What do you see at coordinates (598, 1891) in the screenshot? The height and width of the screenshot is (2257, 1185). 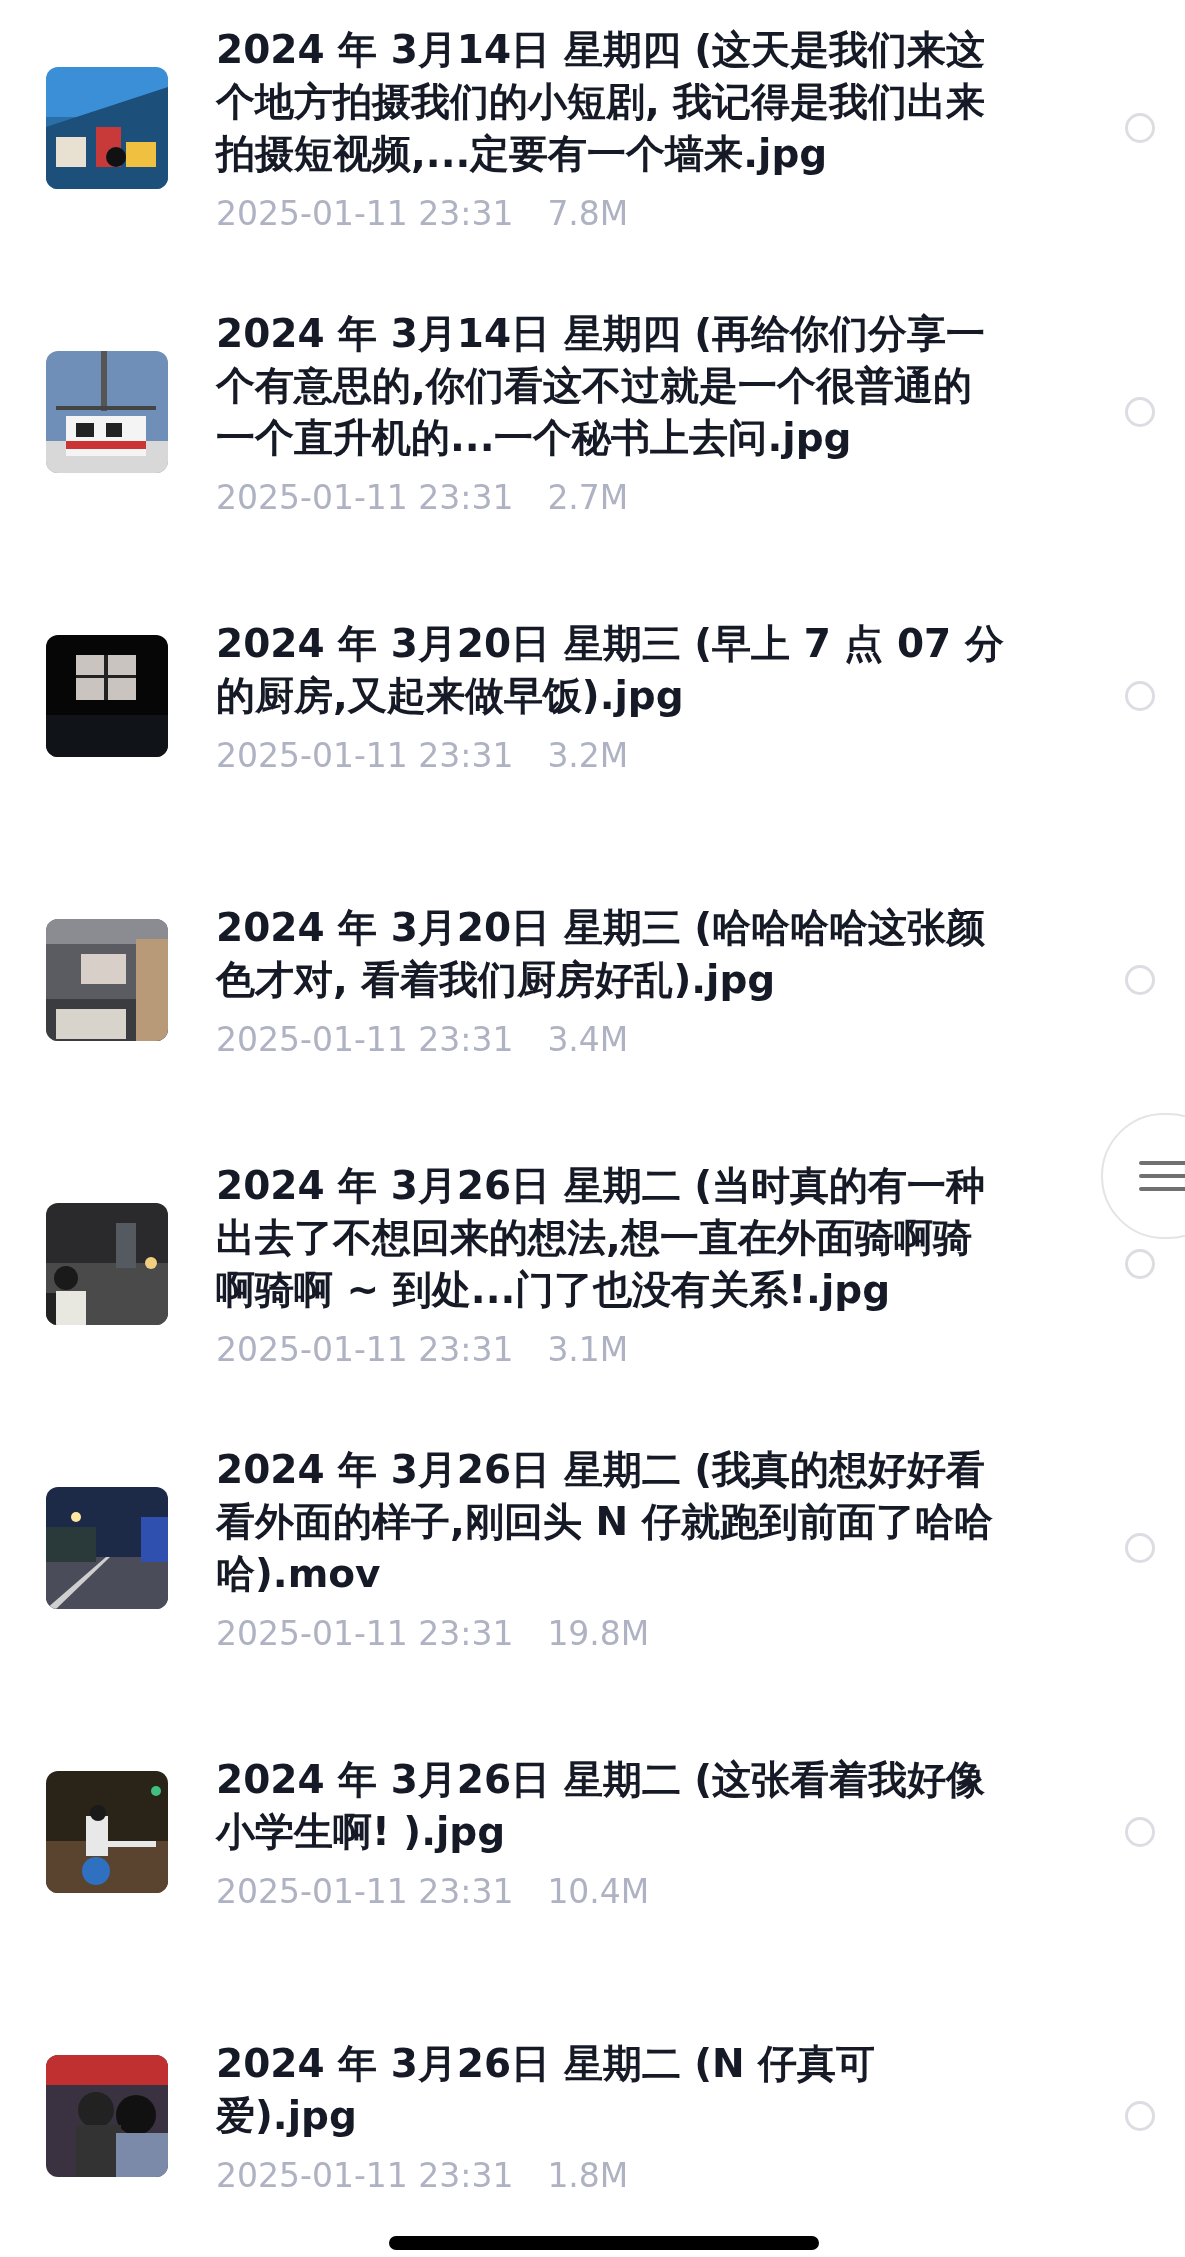 I see `file-size: 10.4M` at bounding box center [598, 1891].